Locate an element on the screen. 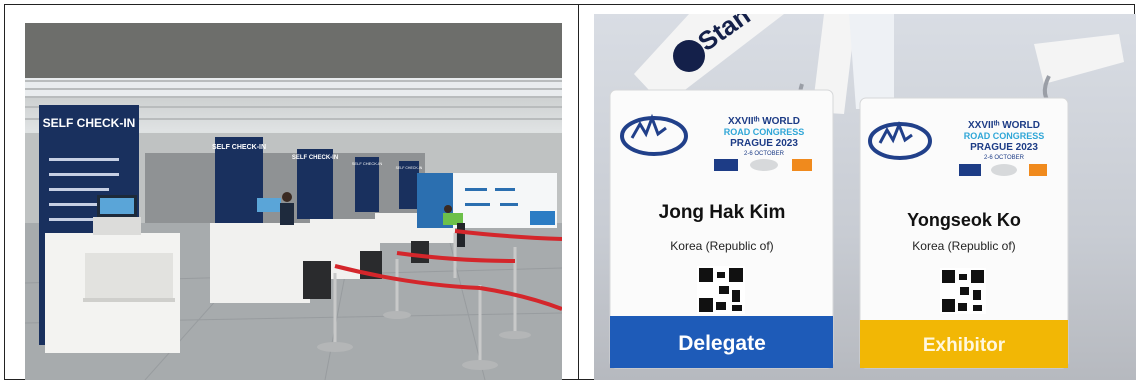 This screenshot has height=384, width=1139. event-dates: 2-6 OCTOBER is located at coordinates (764, 154).